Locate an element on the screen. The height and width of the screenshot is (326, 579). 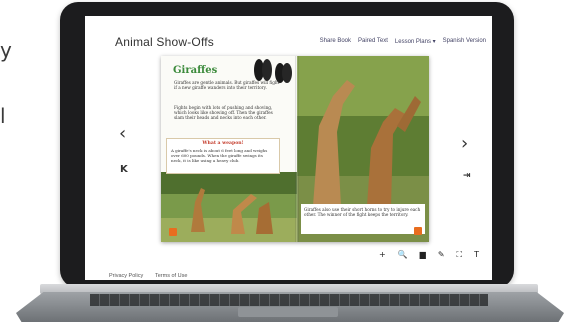
laptop-keyboard is located at coordinates (289, 300).